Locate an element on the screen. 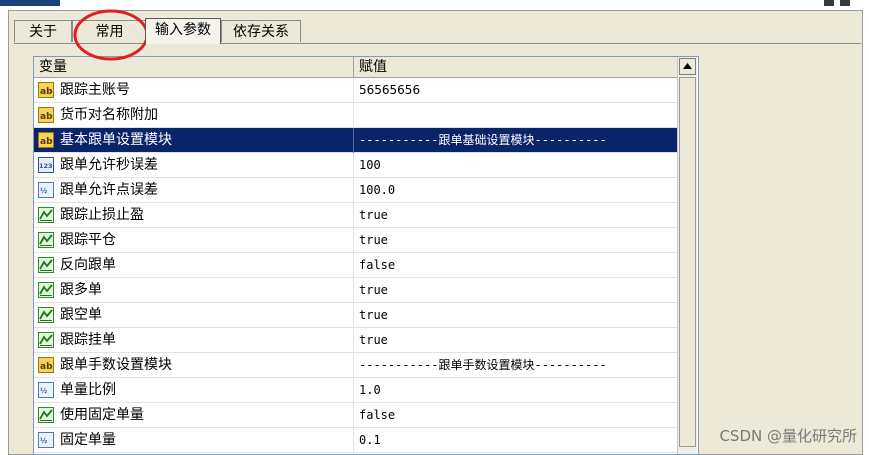 This screenshot has width=869, height=455. scroll-up-button is located at coordinates (687, 66).